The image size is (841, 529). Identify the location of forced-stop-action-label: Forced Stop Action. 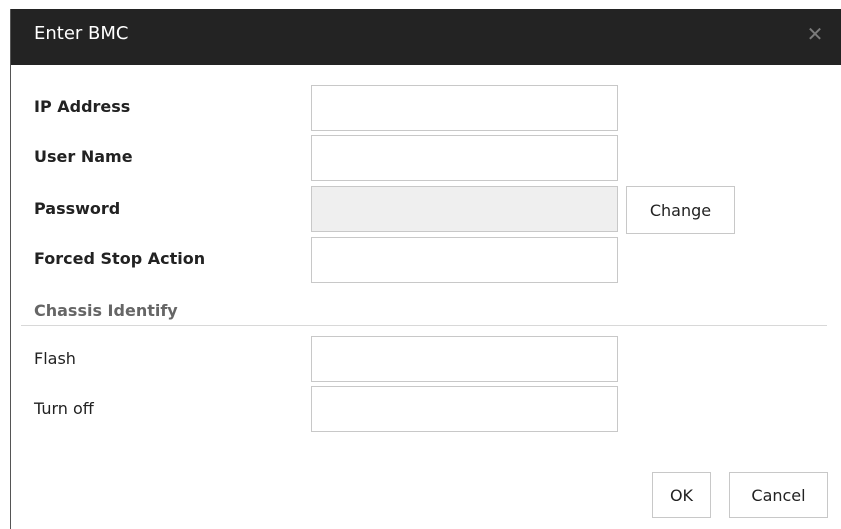
(120, 258).